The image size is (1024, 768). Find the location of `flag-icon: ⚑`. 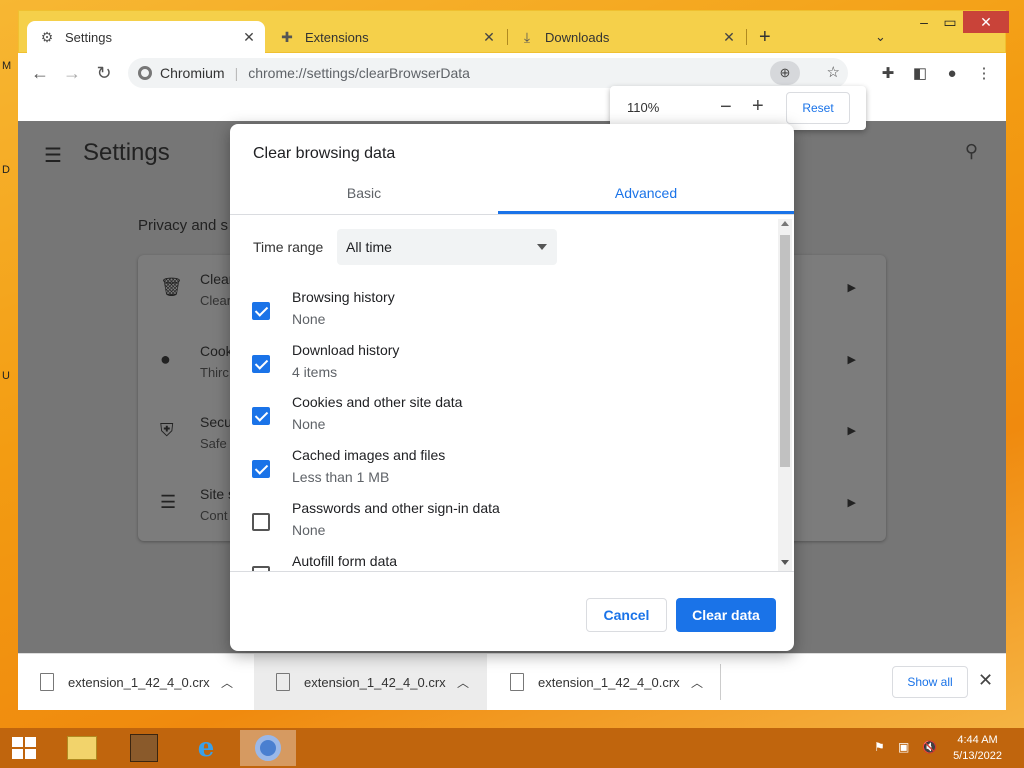

flag-icon: ⚑ is located at coordinates (879, 747).